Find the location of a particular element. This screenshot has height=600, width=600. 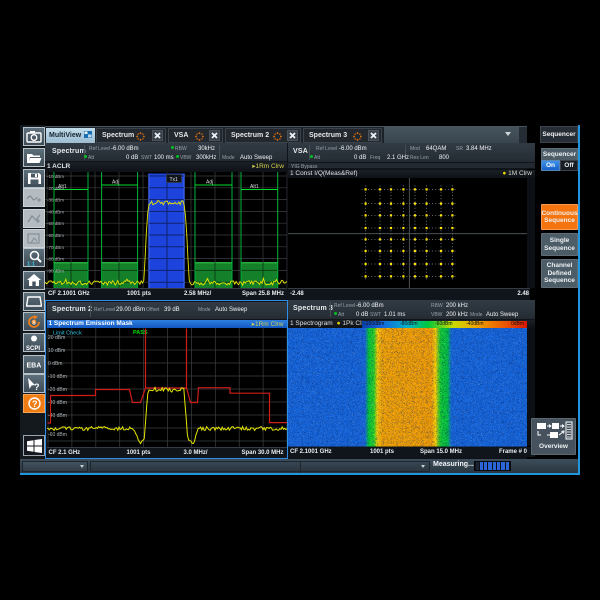

svg-text: Tx1 is located at coordinates (174, 180).